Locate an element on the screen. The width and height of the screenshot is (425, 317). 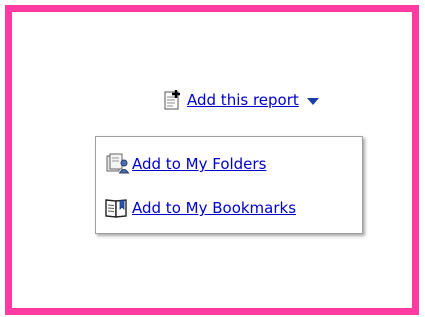
add-report-link: Add this report is located at coordinates (243, 100).